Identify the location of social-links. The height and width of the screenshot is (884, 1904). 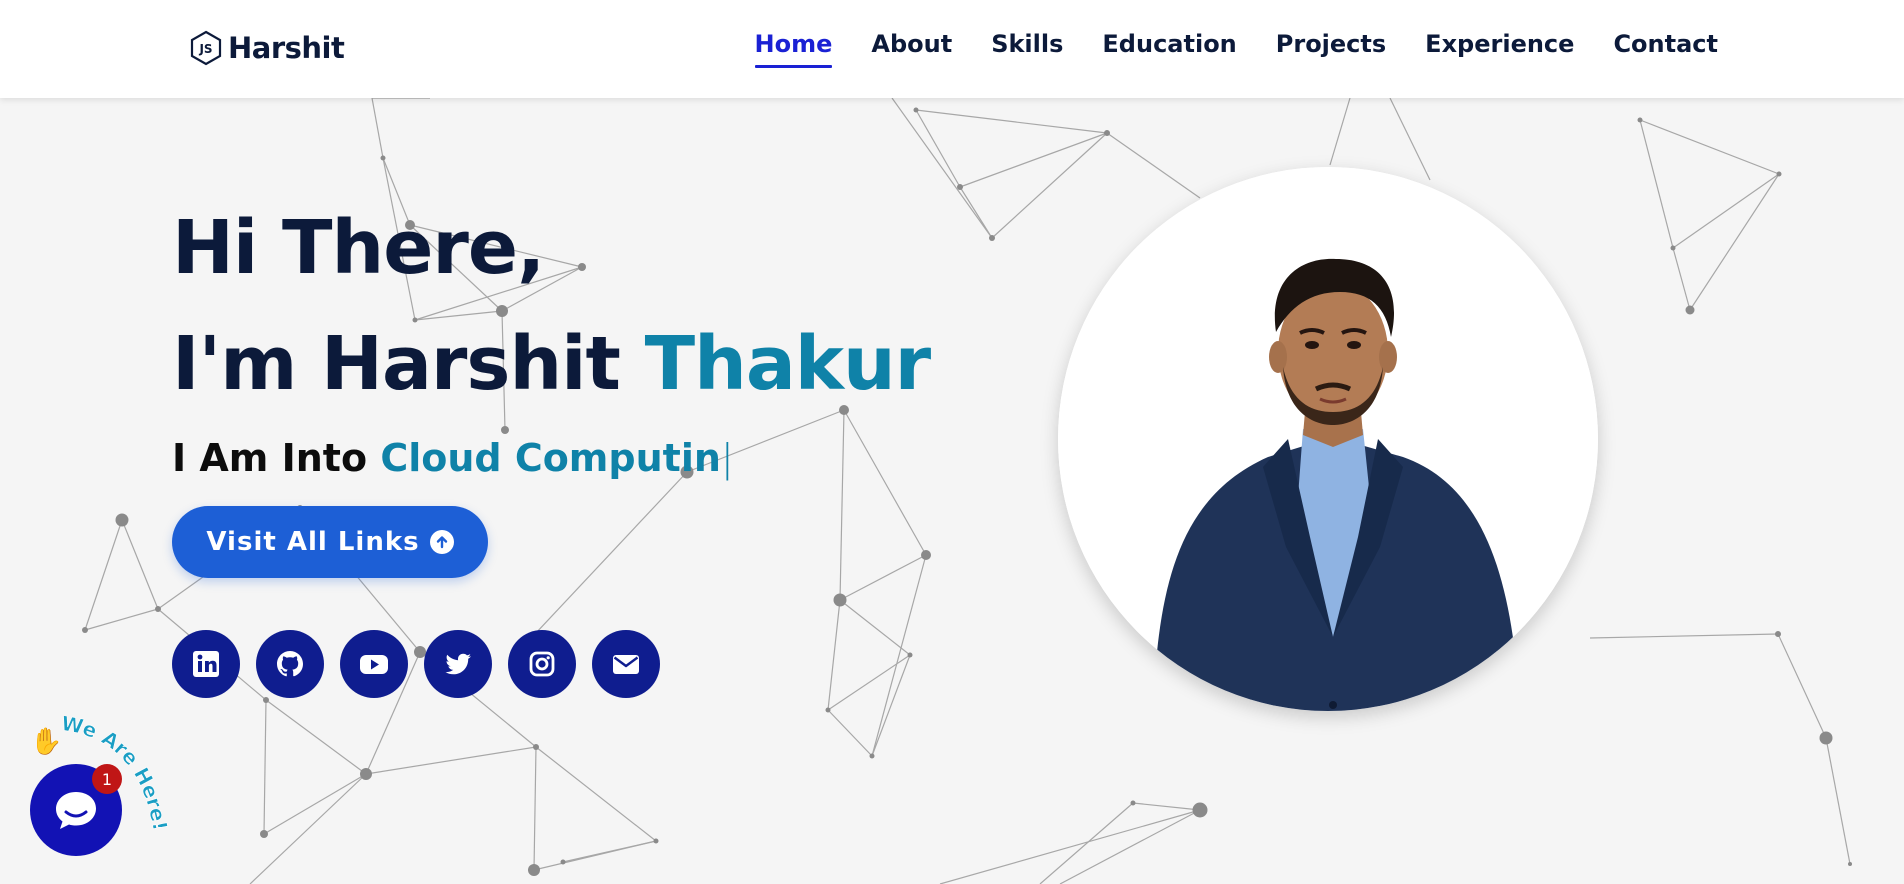
(551, 664).